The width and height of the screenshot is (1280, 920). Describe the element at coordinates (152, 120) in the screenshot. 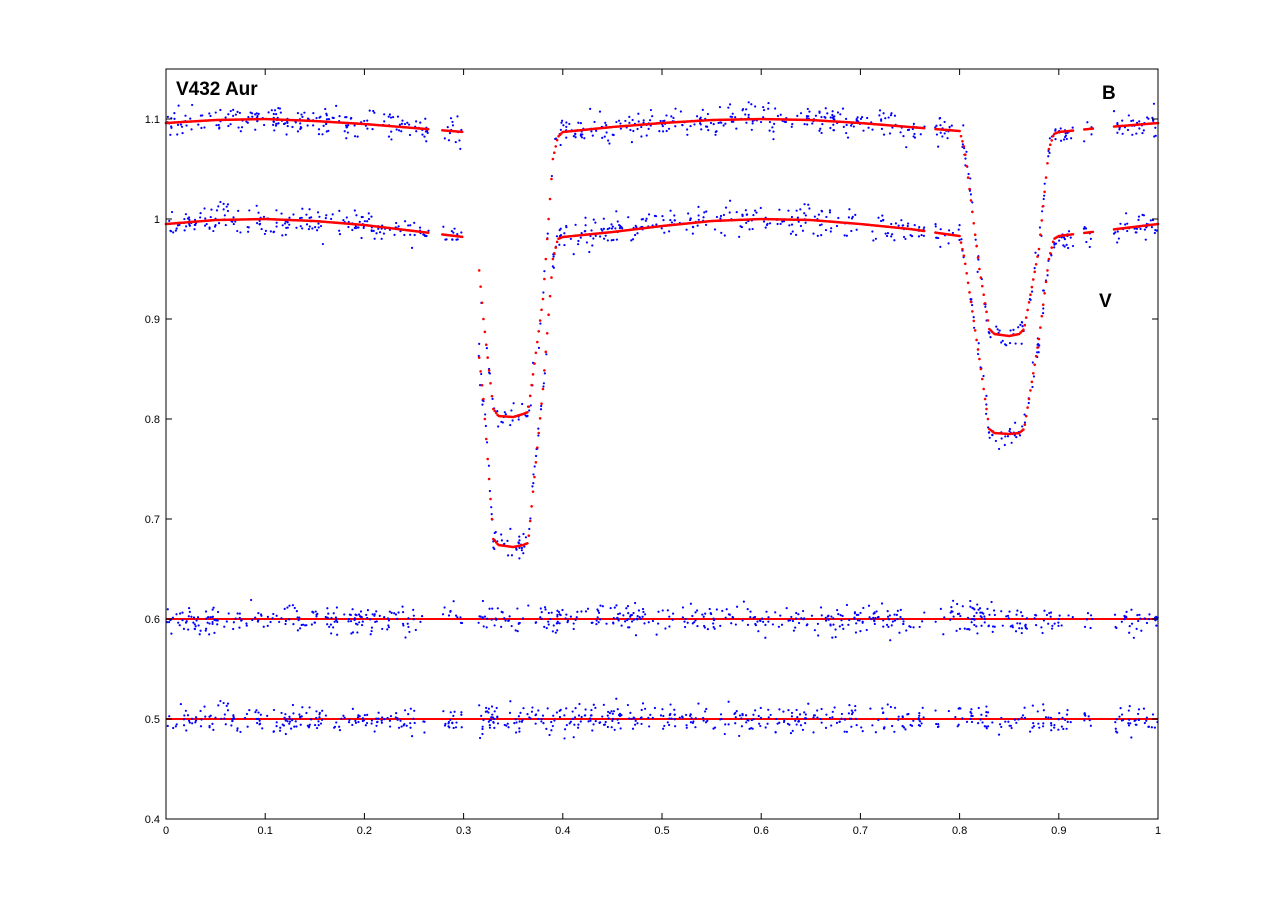

I see `y-tick-label: 1.1` at that location.